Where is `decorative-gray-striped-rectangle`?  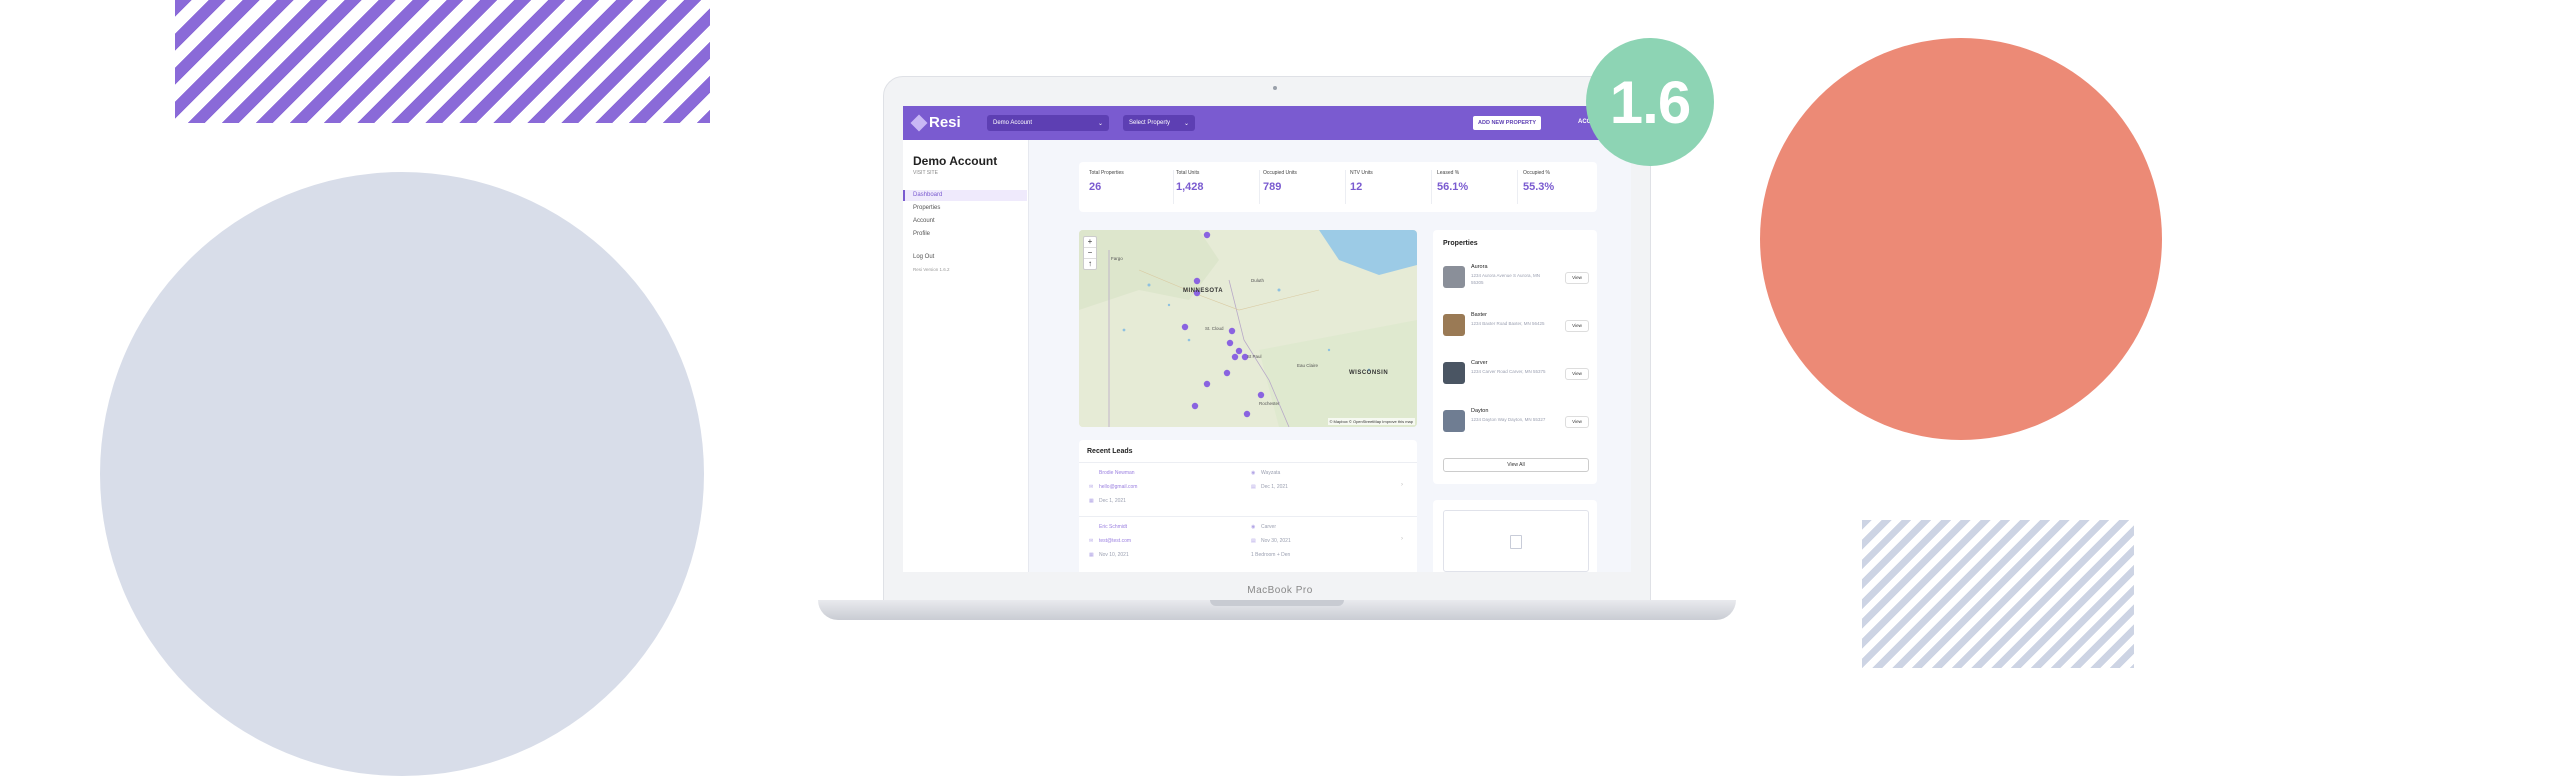 decorative-gray-striped-rectangle is located at coordinates (1998, 594).